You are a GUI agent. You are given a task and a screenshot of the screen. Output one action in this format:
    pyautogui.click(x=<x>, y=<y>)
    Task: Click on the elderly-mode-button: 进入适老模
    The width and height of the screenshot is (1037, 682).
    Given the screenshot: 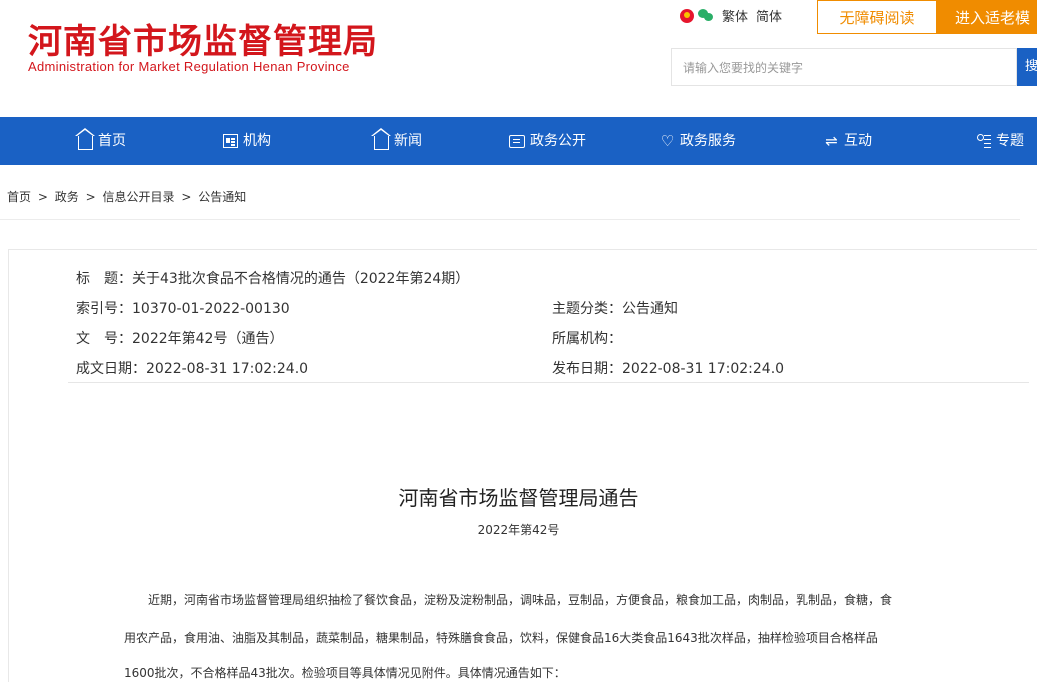 What is the action you would take?
    pyautogui.click(x=987, y=17)
    